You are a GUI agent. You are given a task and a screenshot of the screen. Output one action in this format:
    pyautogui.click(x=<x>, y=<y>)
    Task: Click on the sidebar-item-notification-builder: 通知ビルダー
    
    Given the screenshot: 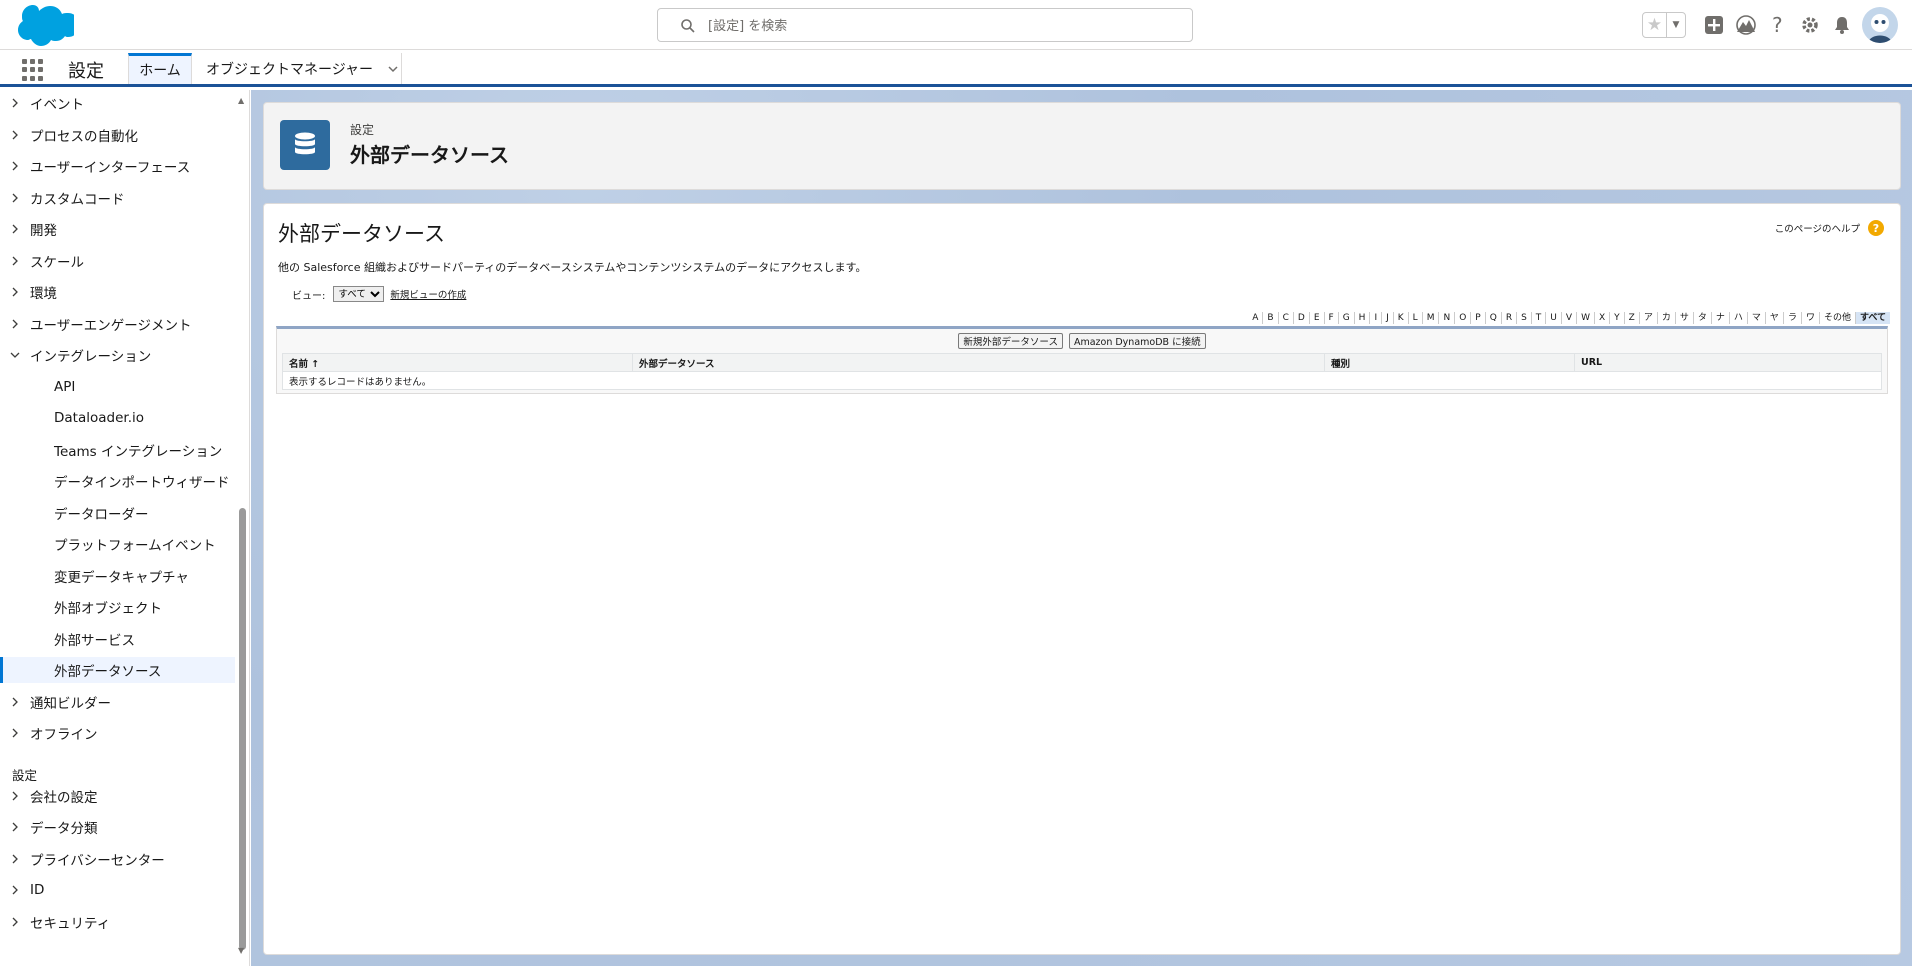 What is the action you would take?
    pyautogui.click(x=117, y=702)
    